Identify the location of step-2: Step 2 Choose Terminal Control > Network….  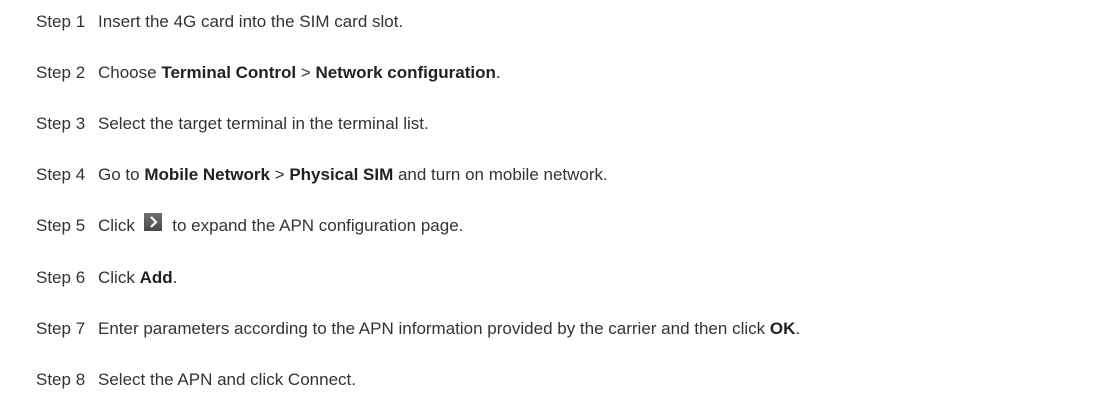
(268, 73).